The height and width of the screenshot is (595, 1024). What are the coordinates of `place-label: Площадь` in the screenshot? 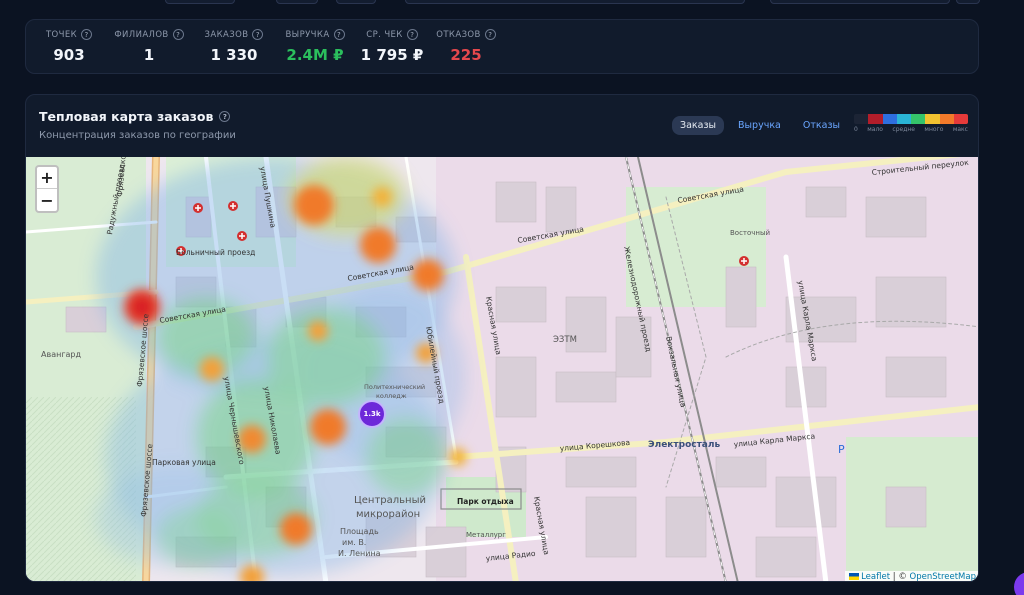 It's located at (359, 531).